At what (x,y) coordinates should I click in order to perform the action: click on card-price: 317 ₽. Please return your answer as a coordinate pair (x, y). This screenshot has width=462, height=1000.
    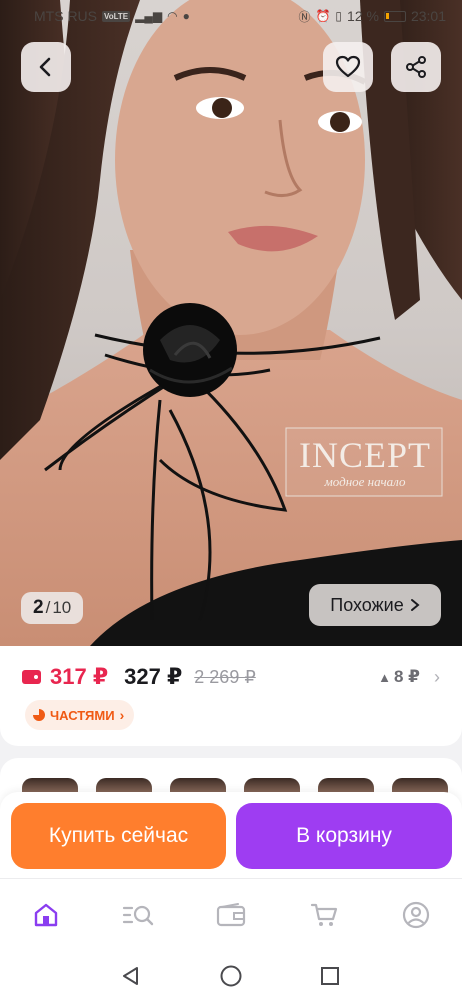
    Looking at the image, I should click on (79, 676).